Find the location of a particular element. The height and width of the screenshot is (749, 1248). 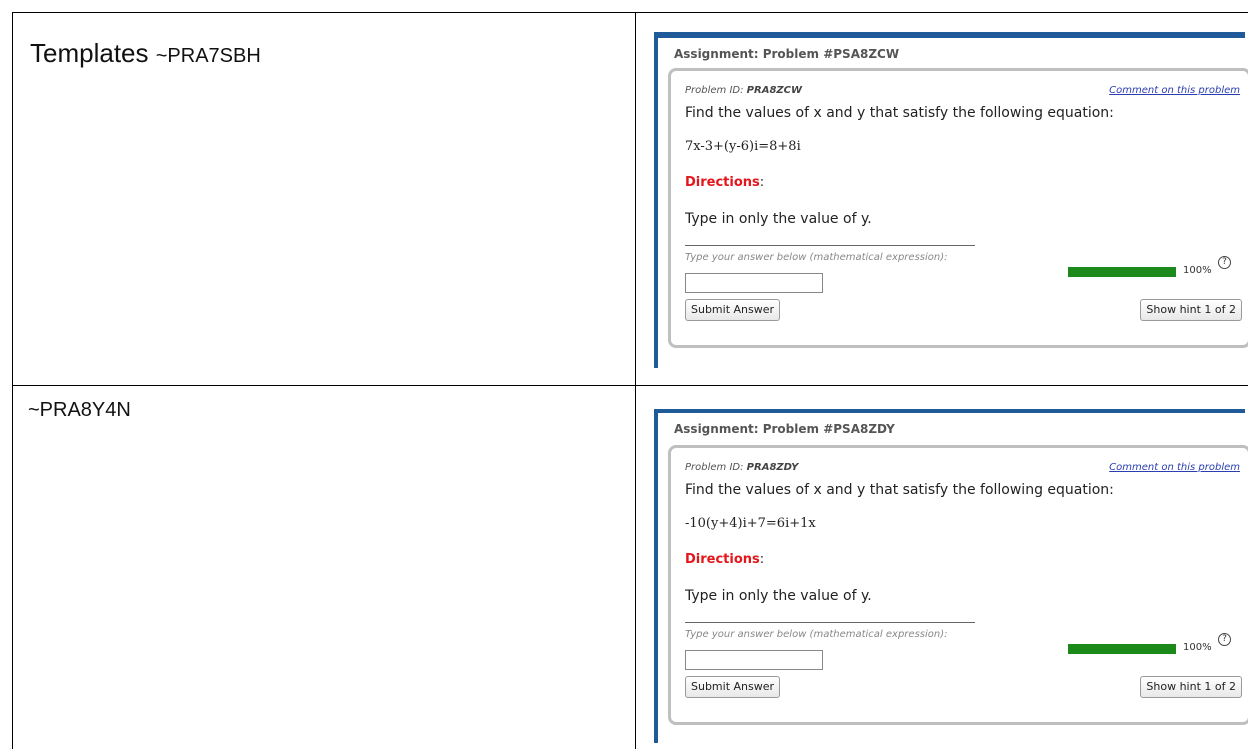

table-border-top is located at coordinates (630, 12).